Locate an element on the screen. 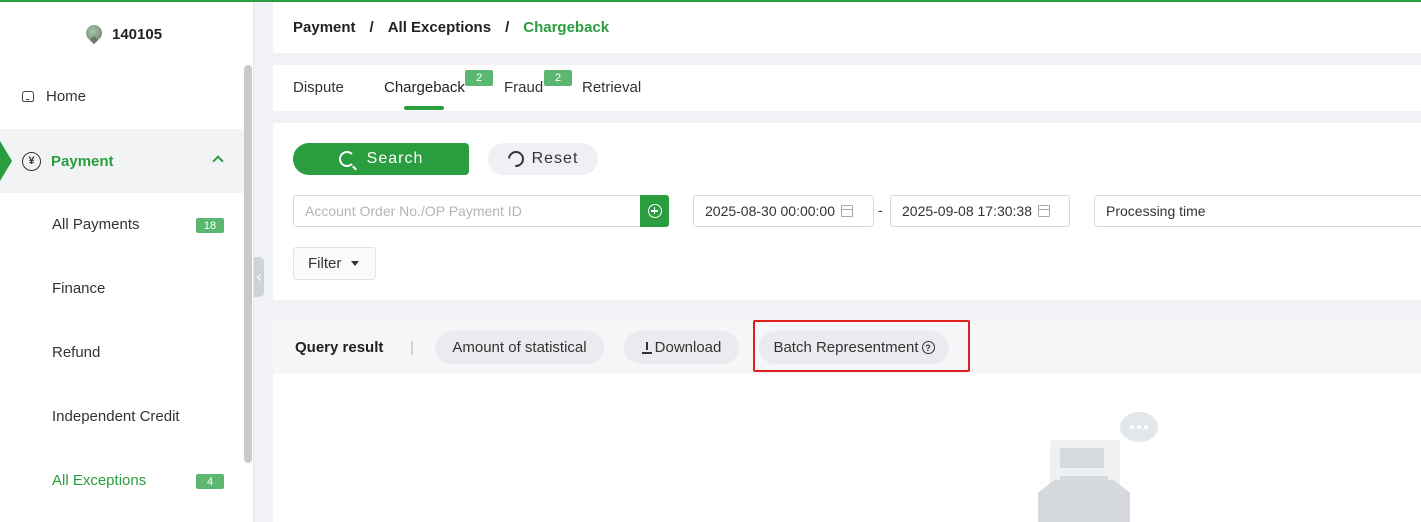  sidebar-scrollbar is located at coordinates (248, 264).